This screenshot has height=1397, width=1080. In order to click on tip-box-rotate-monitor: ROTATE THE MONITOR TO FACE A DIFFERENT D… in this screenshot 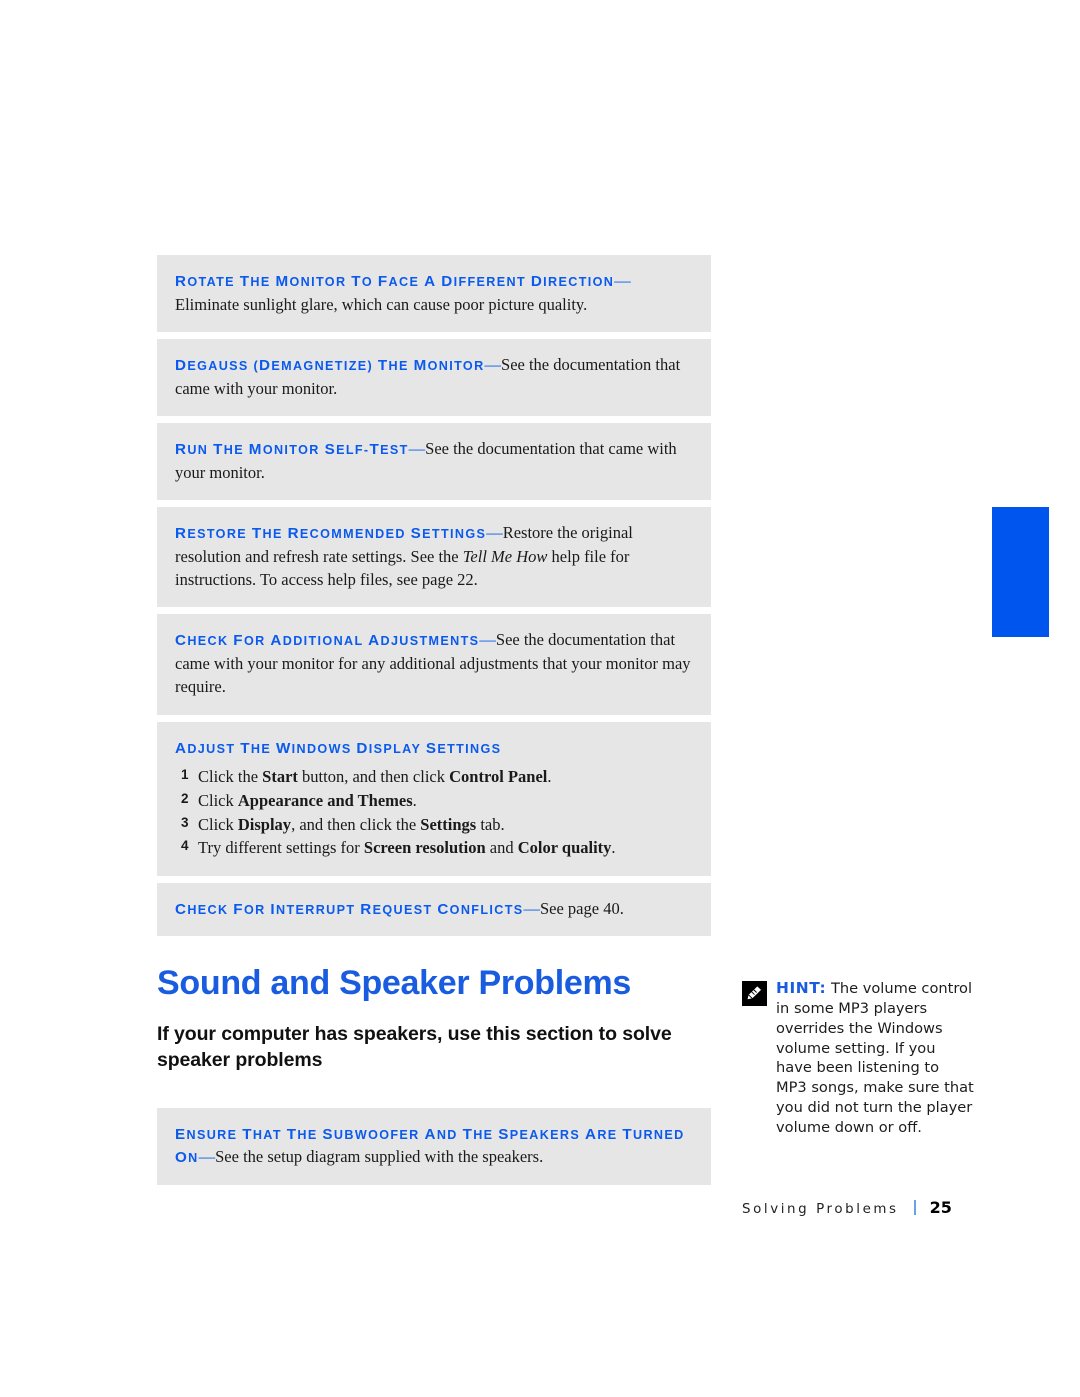, I will do `click(434, 293)`.